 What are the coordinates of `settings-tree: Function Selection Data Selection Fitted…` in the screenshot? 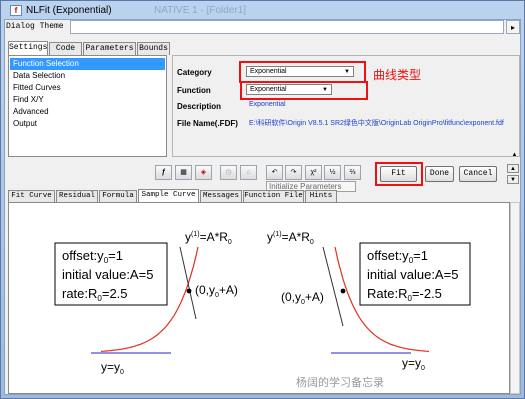 It's located at (87, 106).